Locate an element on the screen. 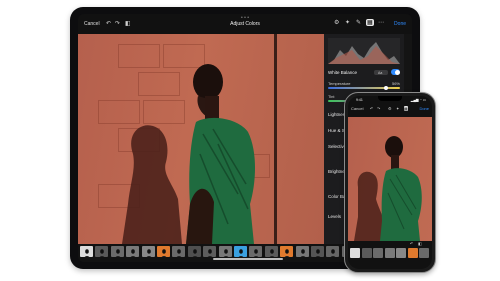 The width and height of the screenshot is (500, 281). compare-icon: ◧ is located at coordinates (420, 243).